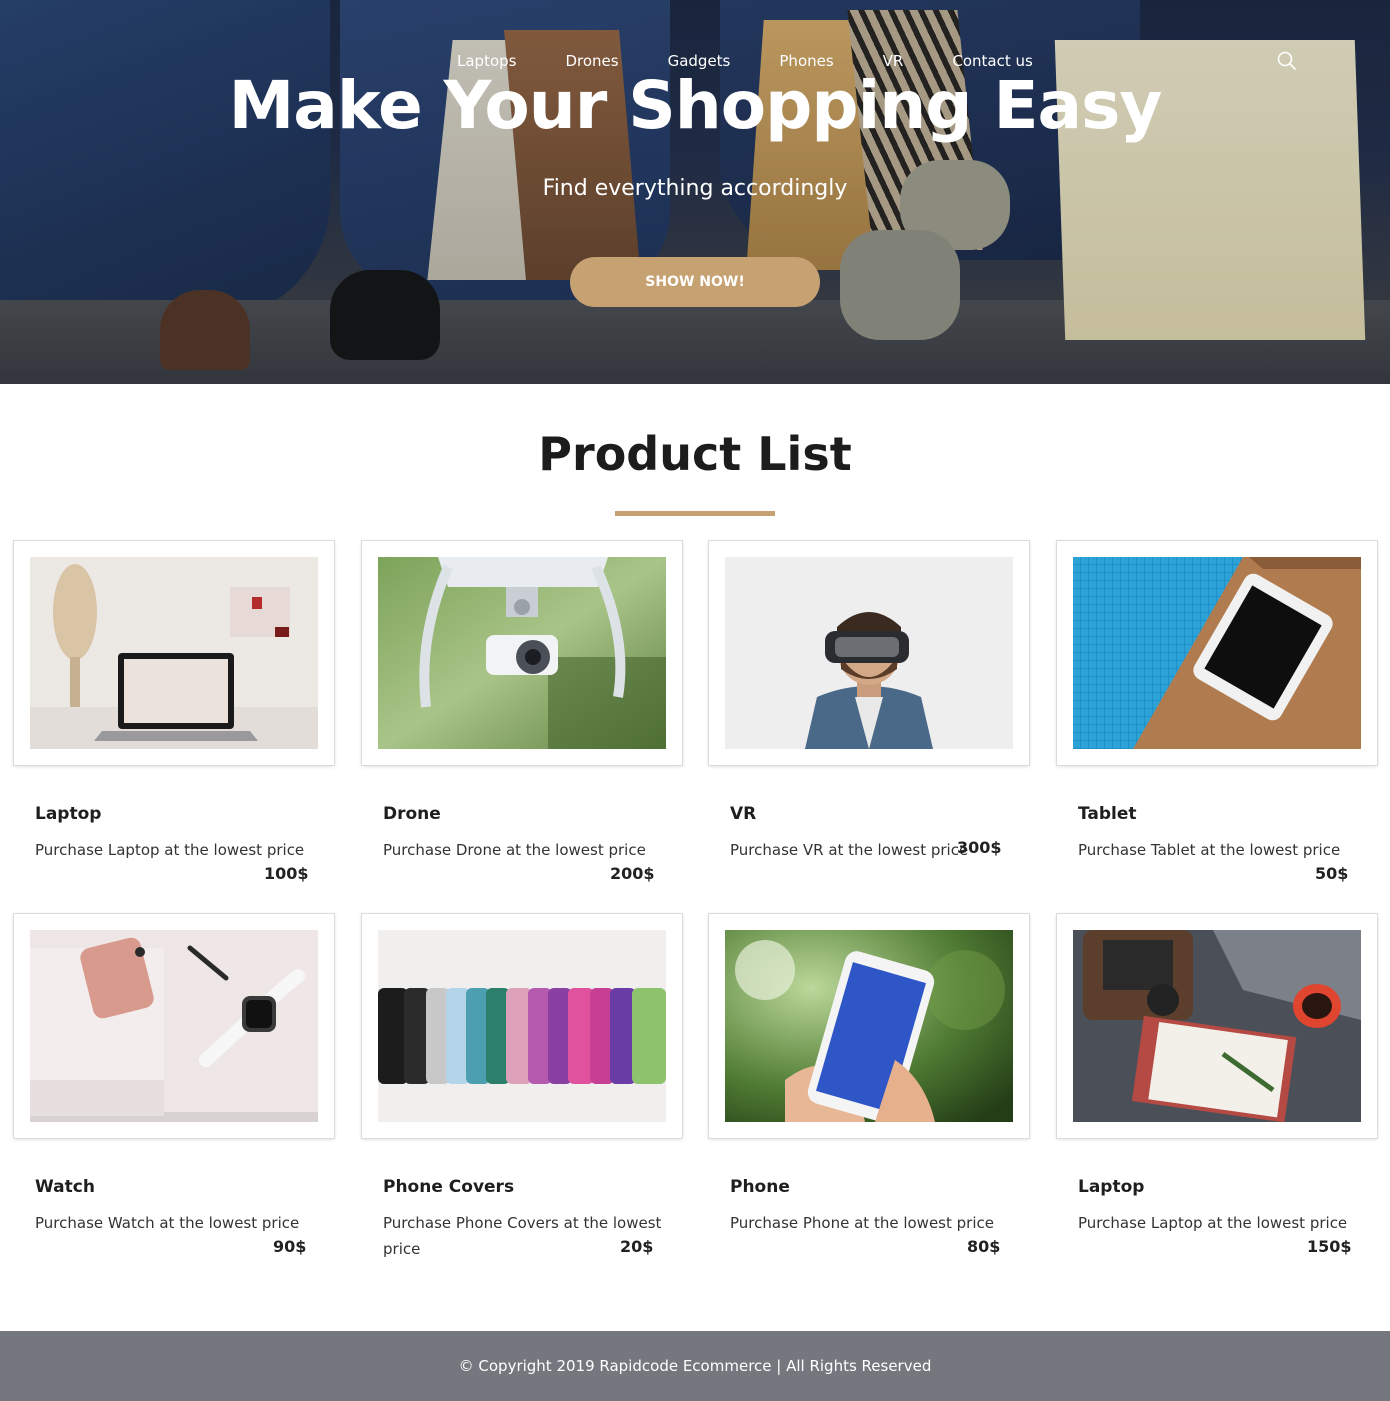 The width and height of the screenshot is (1390, 1401). What do you see at coordinates (412, 814) in the screenshot?
I see `product-name: Drone` at bounding box center [412, 814].